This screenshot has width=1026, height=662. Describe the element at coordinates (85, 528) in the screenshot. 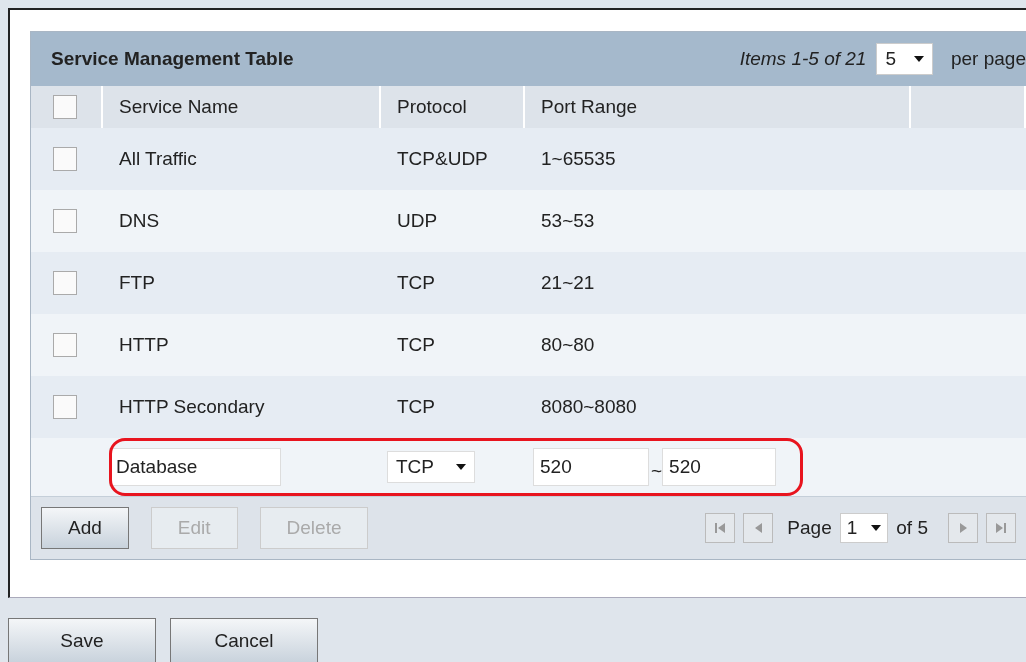

I see `action-button: Add` at that location.